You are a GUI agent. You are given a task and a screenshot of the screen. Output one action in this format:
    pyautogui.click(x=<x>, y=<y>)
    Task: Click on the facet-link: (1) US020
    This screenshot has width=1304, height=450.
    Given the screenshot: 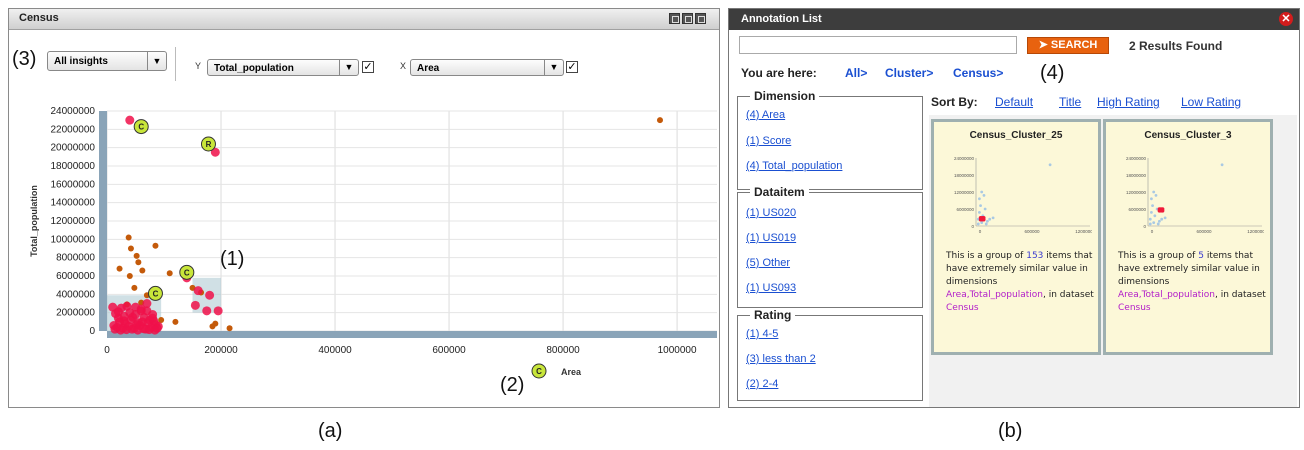 What is the action you would take?
    pyautogui.click(x=771, y=213)
    